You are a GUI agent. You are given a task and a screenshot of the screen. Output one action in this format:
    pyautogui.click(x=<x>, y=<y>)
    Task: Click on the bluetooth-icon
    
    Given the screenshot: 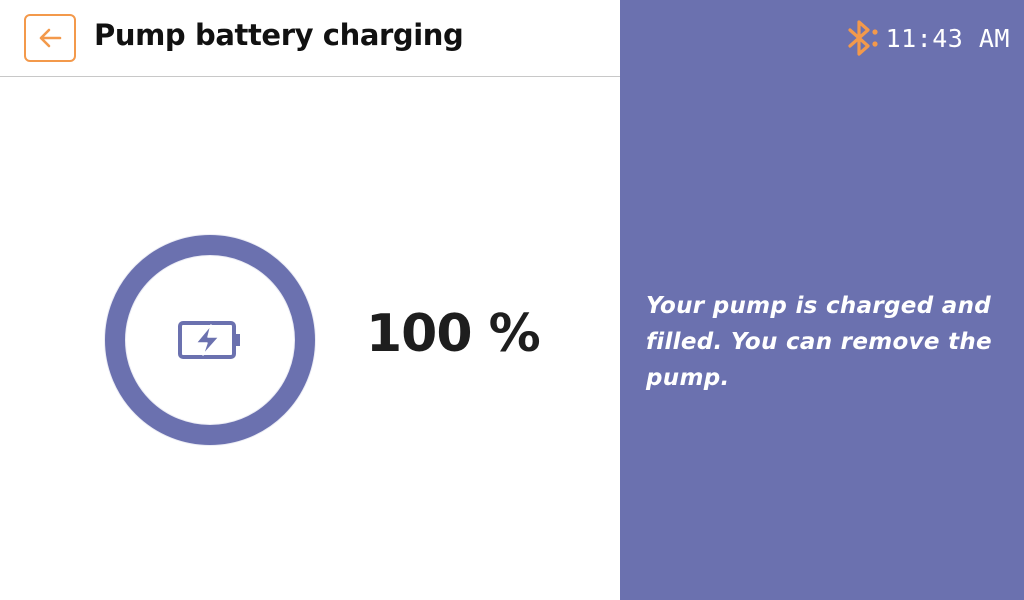 What is the action you would take?
    pyautogui.click(x=862, y=38)
    